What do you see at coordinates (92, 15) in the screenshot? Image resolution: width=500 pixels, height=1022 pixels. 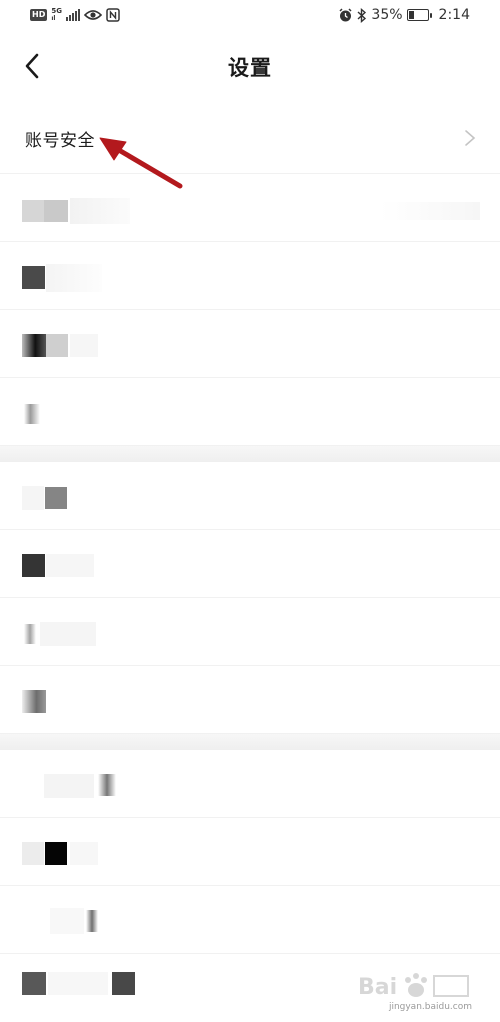 I see `eye-icon` at bounding box center [92, 15].